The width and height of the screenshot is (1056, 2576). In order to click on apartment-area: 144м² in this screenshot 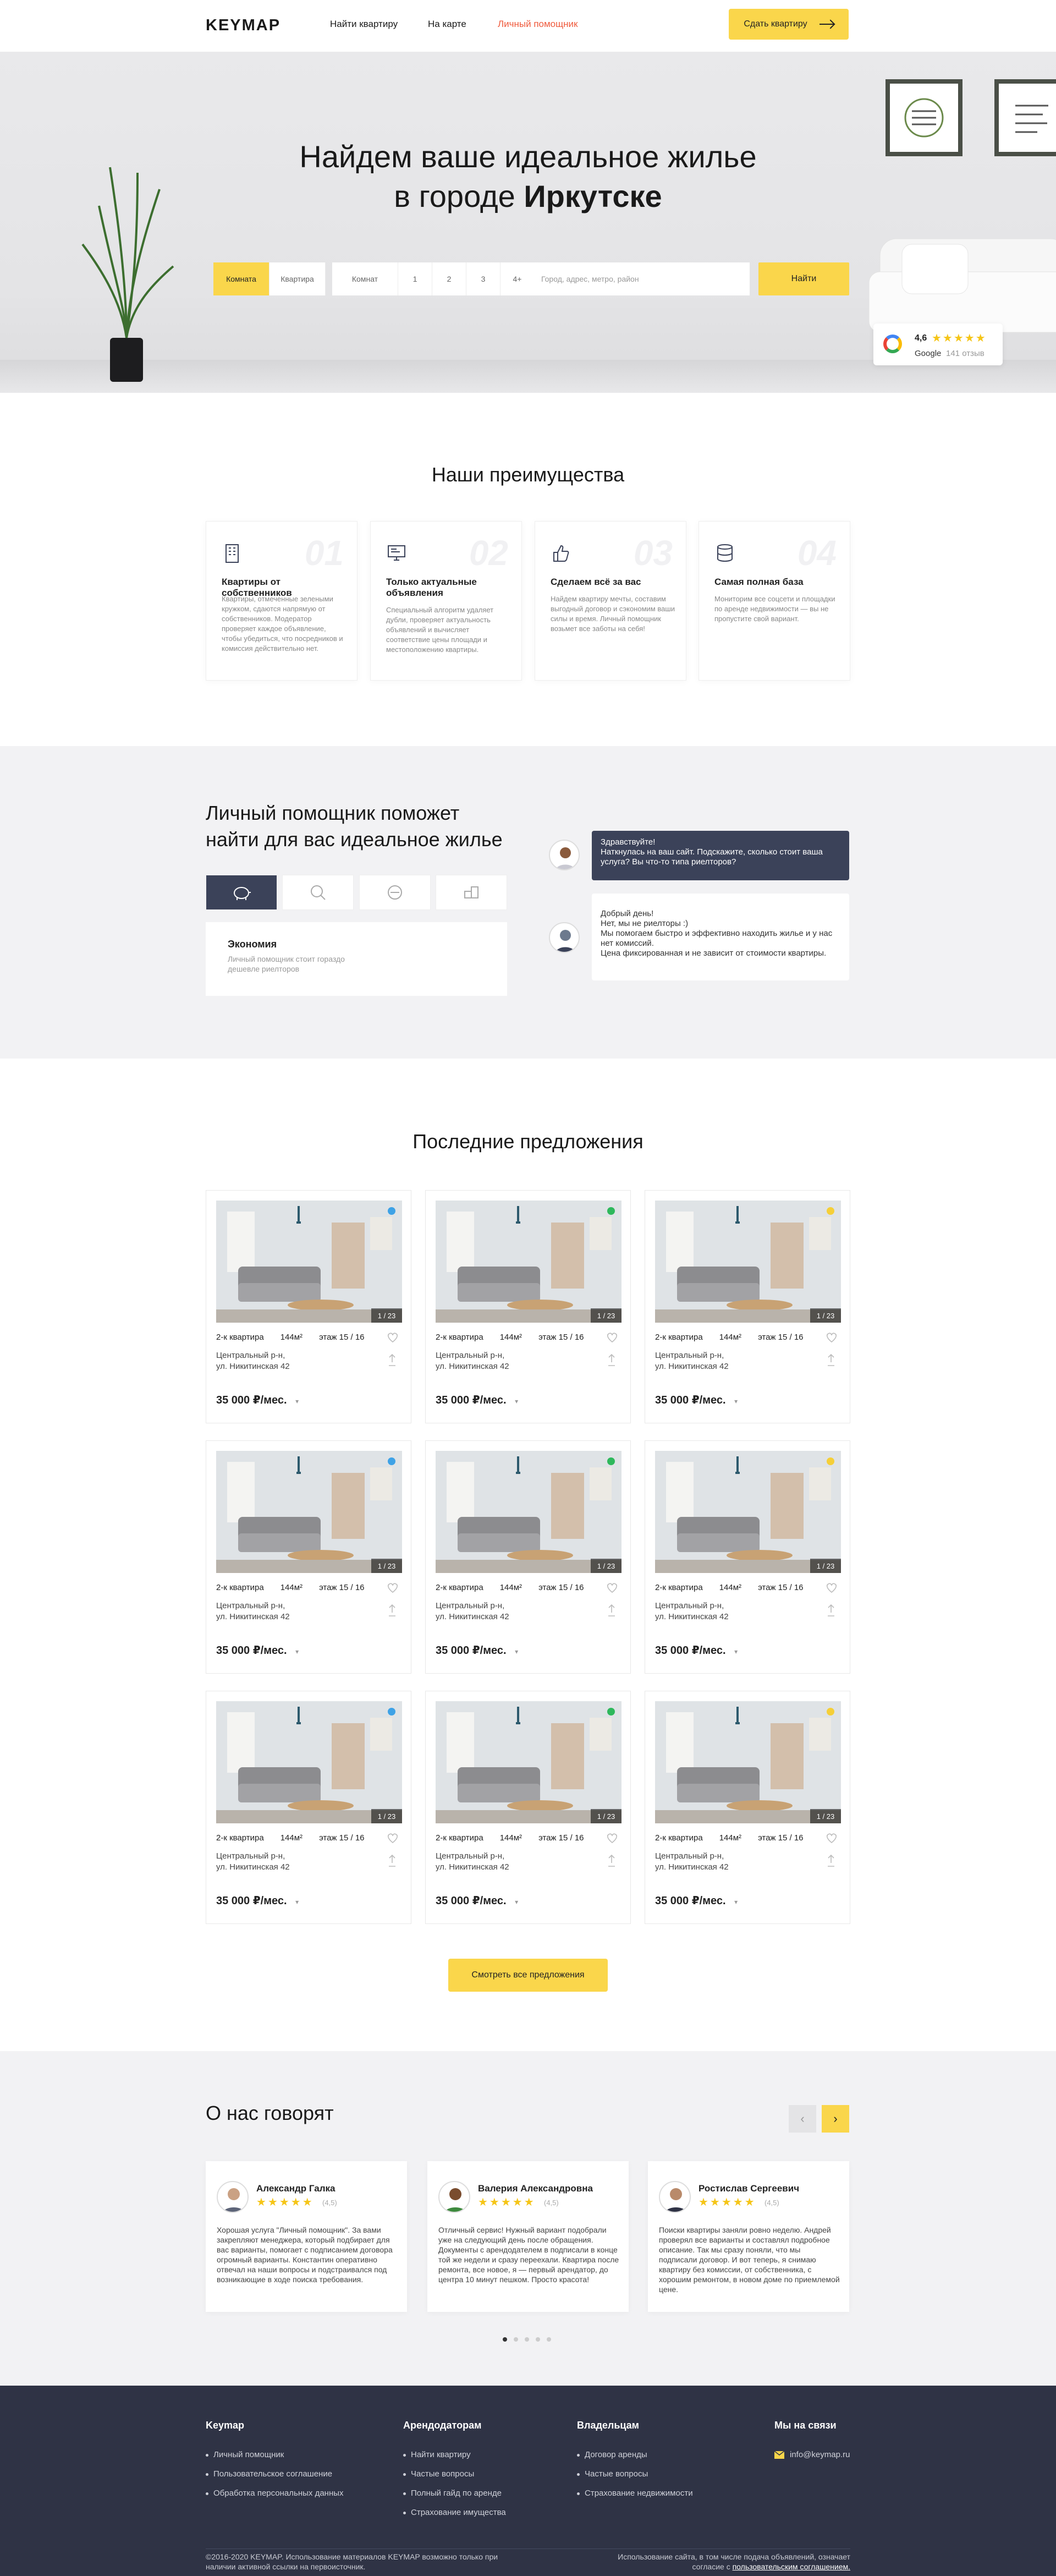, I will do `click(291, 1588)`.